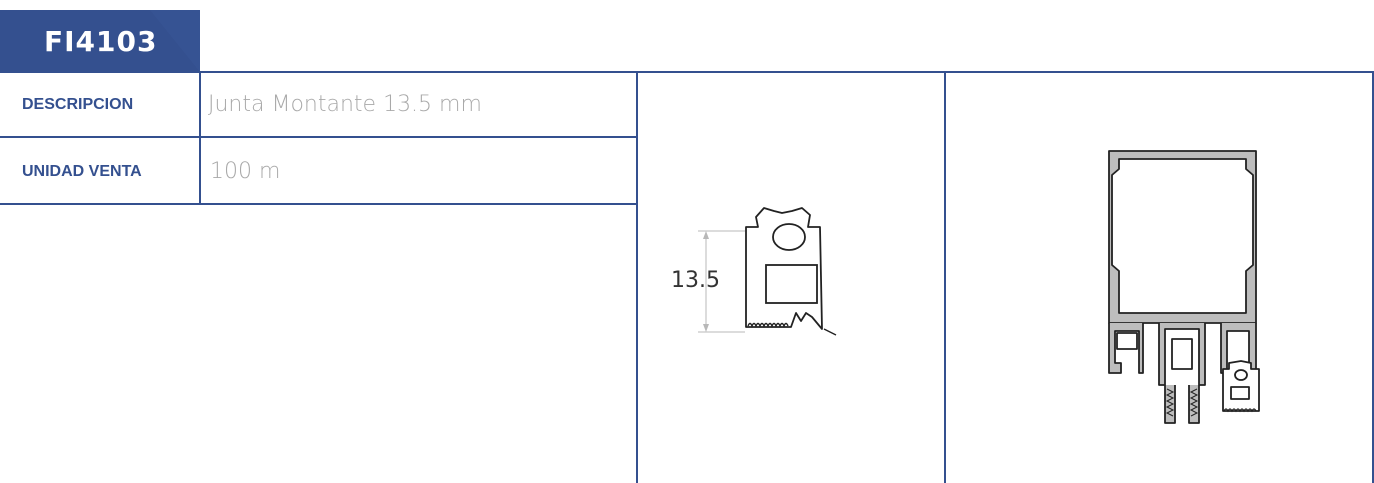  Describe the element at coordinates (82, 171) in the screenshot. I see `spec-label-sales-unit: UNIDAD VENTA` at that location.